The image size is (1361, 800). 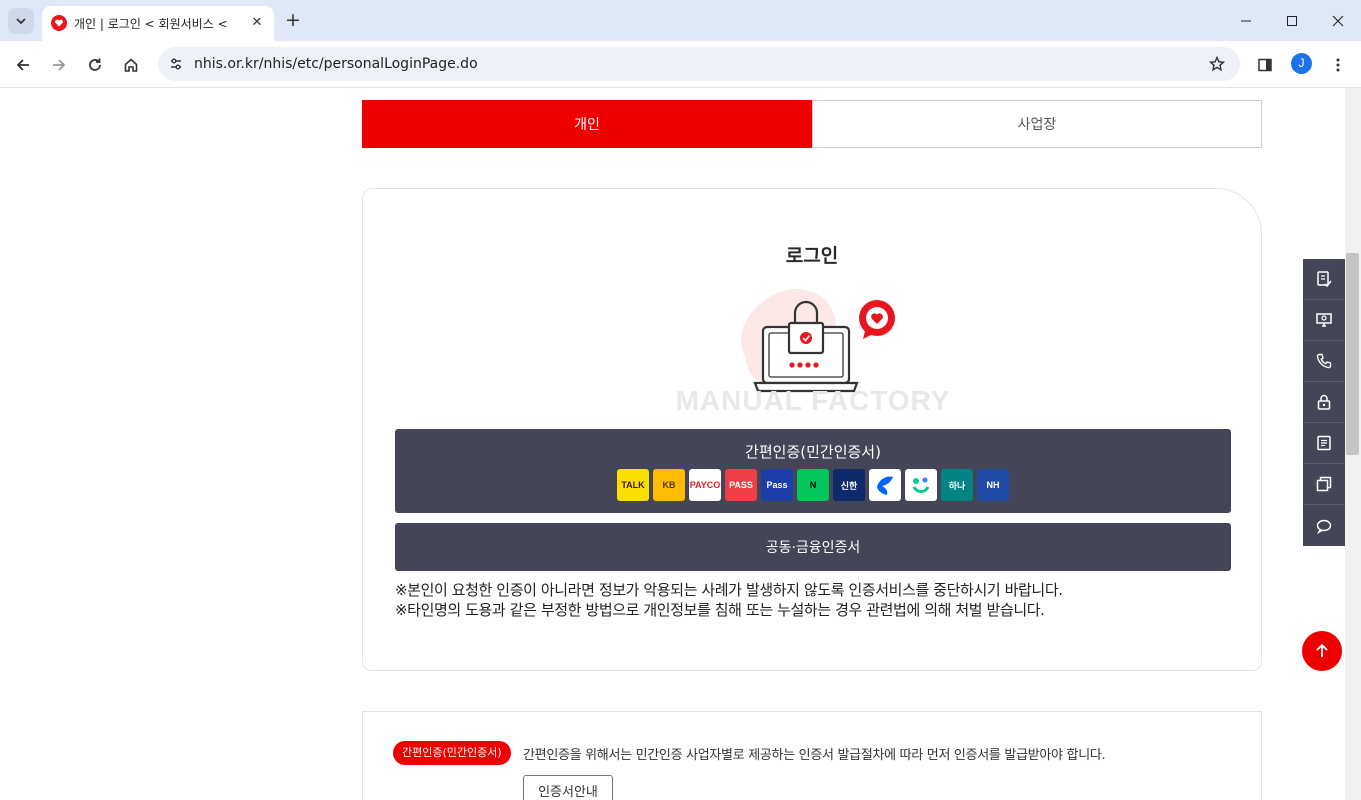 I want to click on provider-logos: TALK KB PAYCO PASS Pass N 신한 하나 NH, so click(x=813, y=485).